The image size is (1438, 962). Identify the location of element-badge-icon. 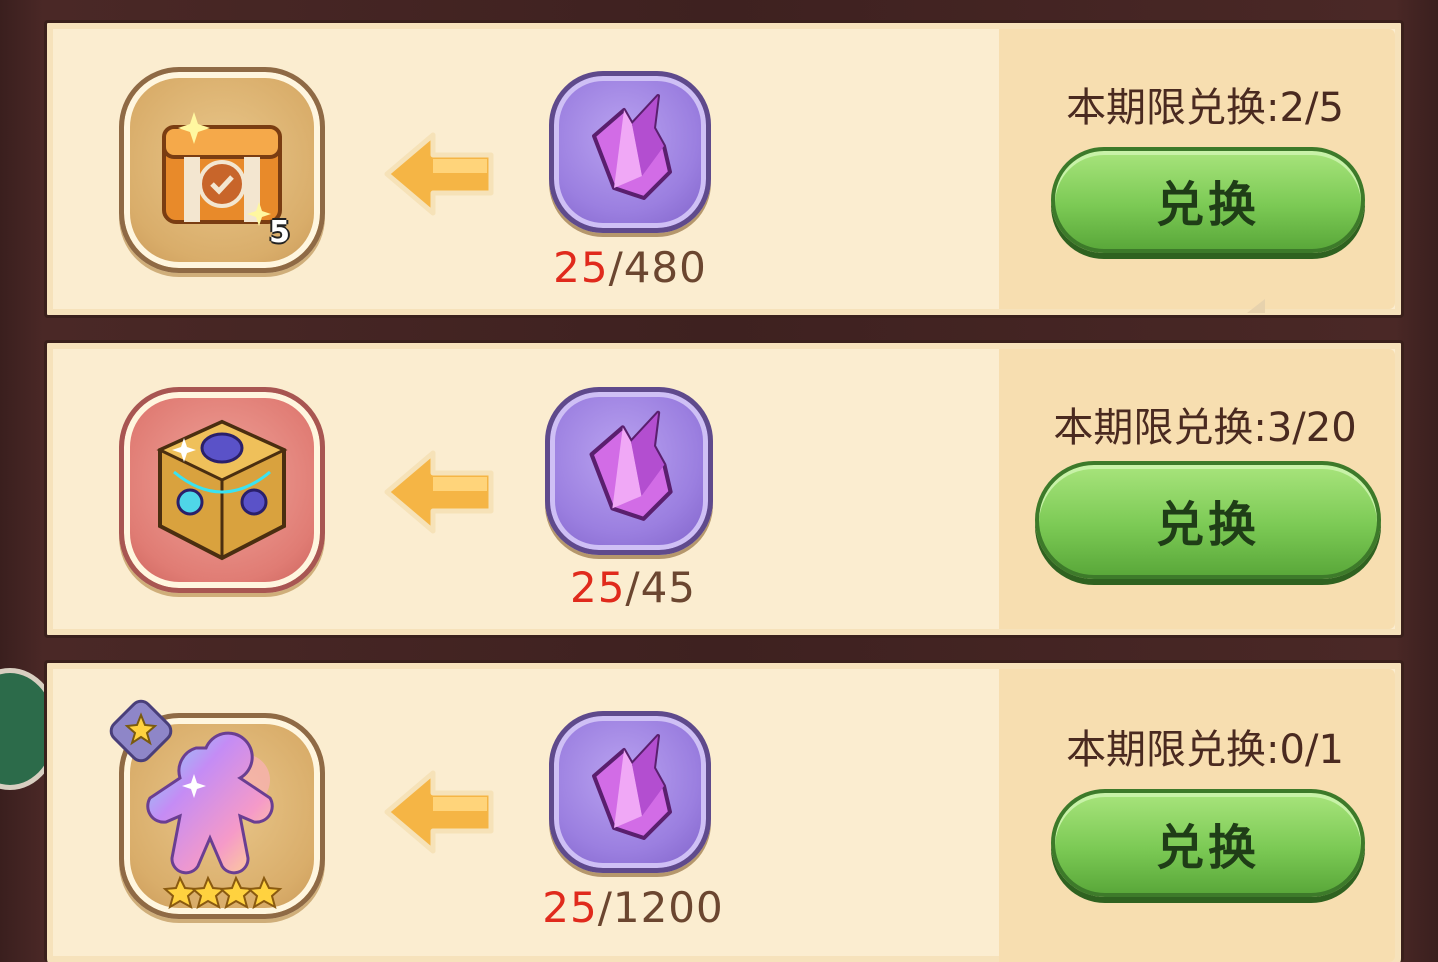
(141, 731).